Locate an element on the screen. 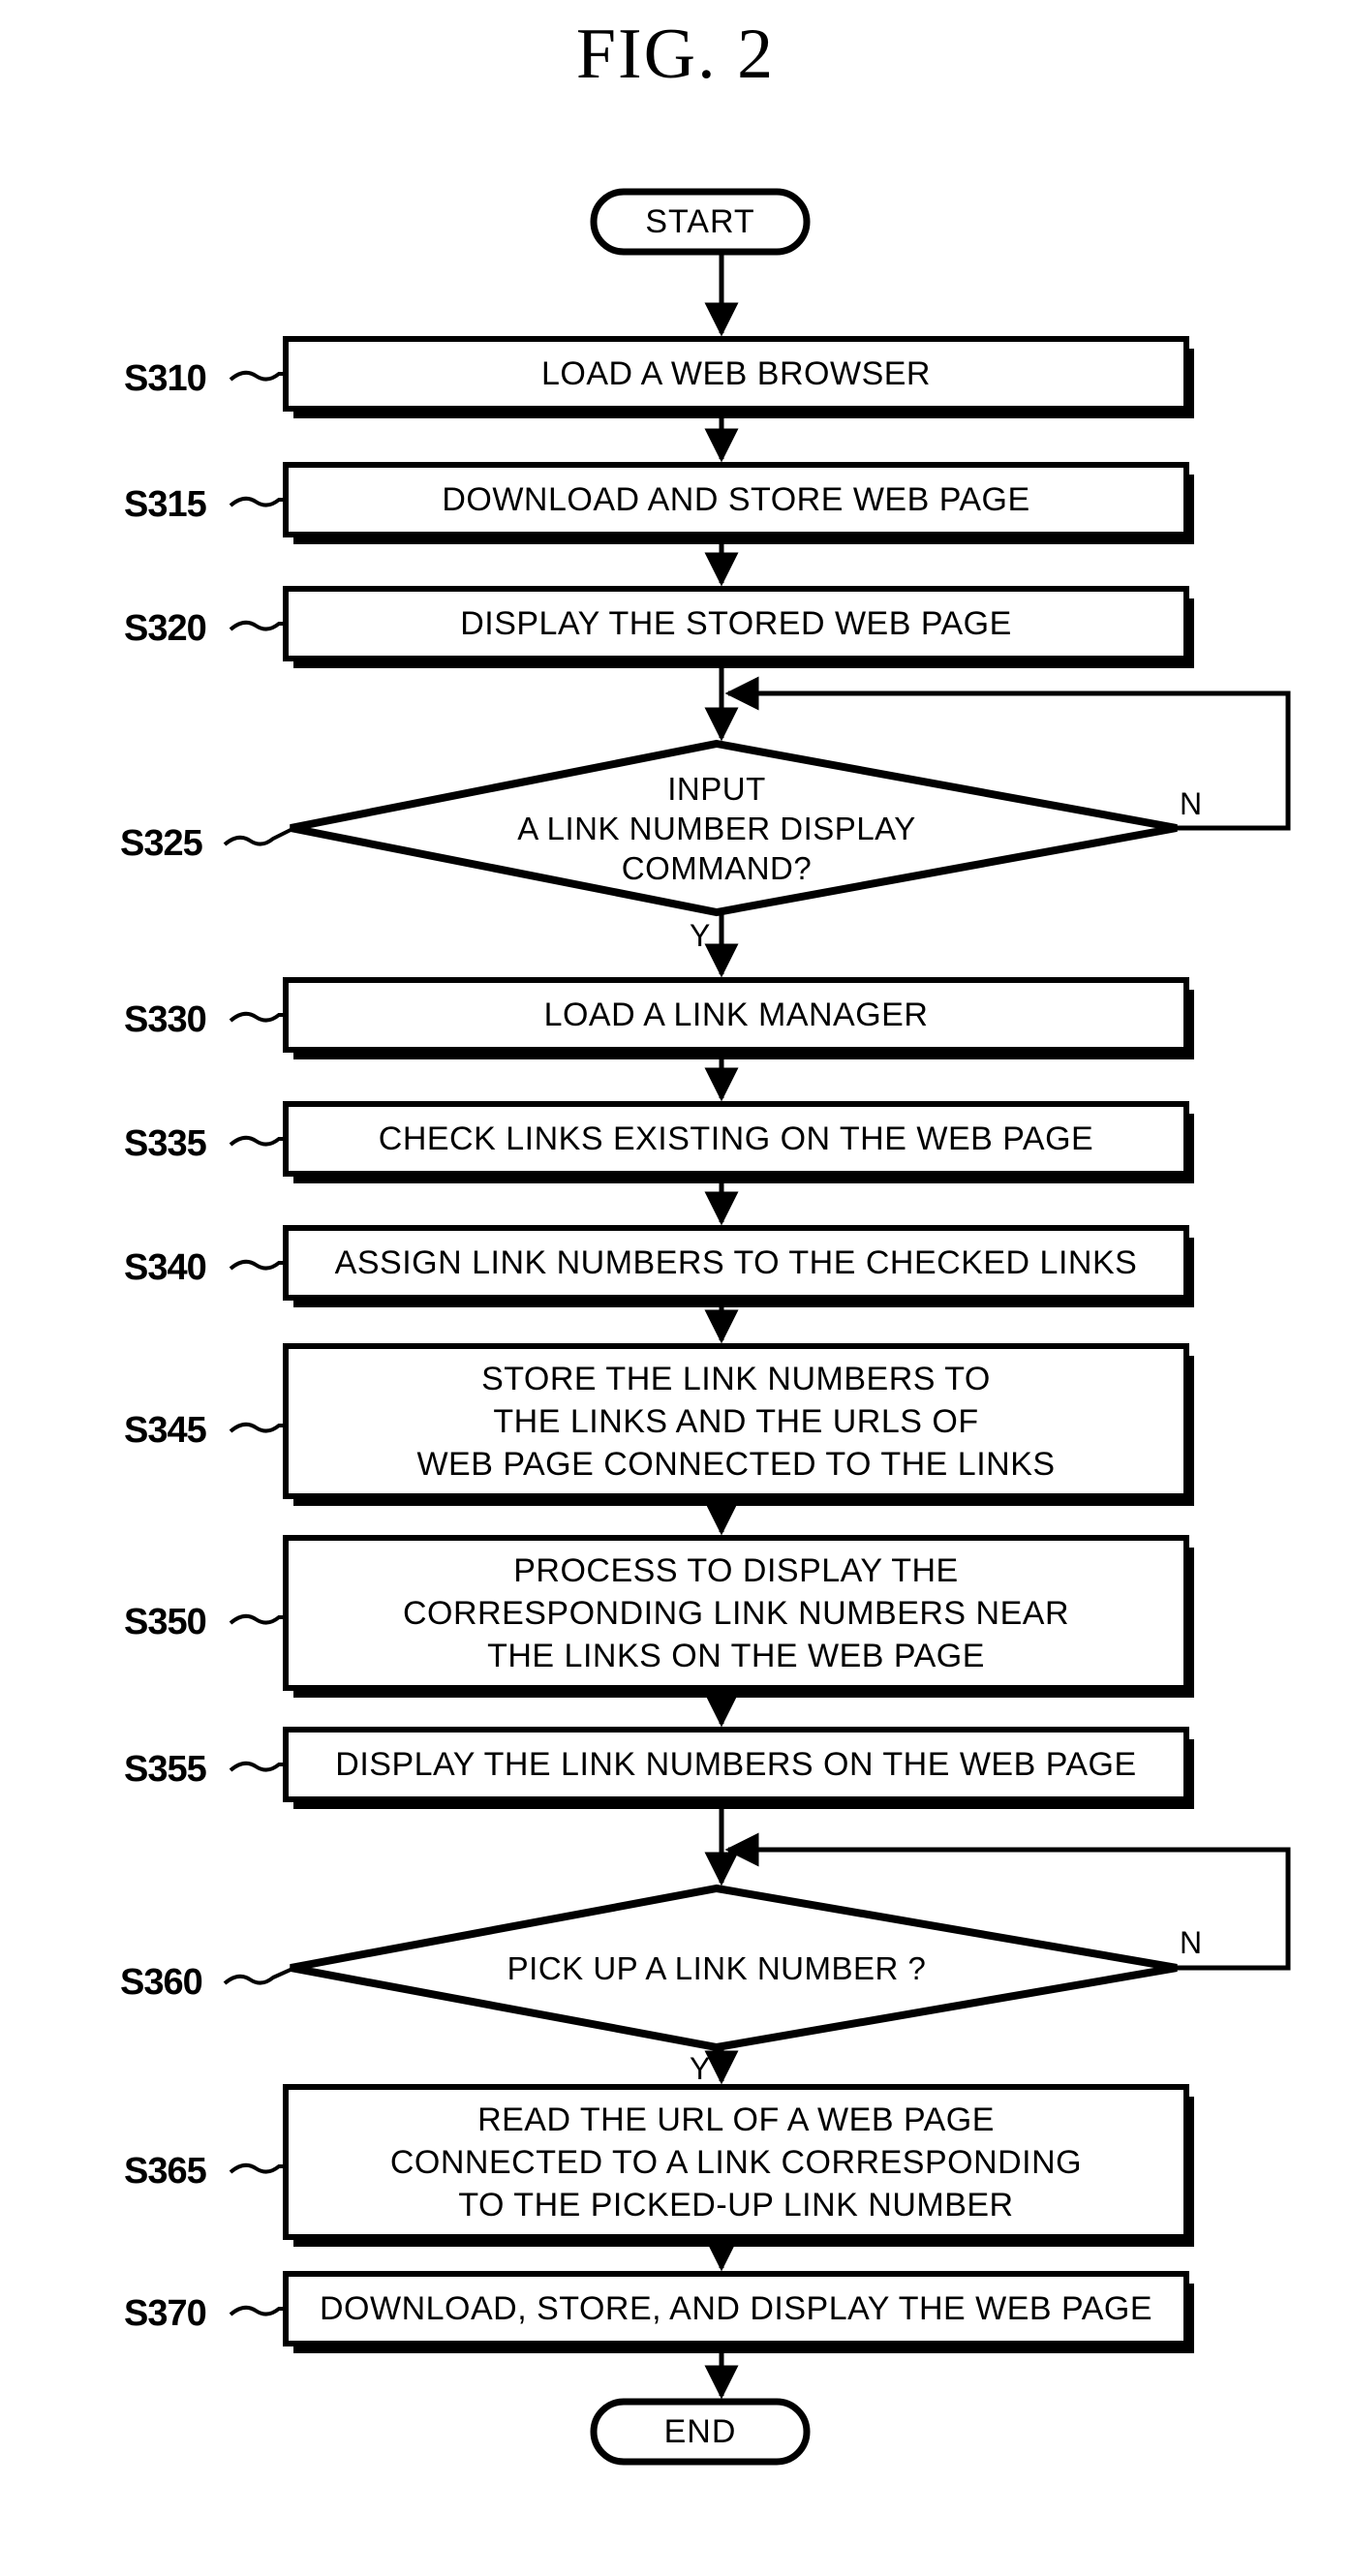 This screenshot has width=1351, height=2576. leader-s365 is located at coordinates (257, 2168).